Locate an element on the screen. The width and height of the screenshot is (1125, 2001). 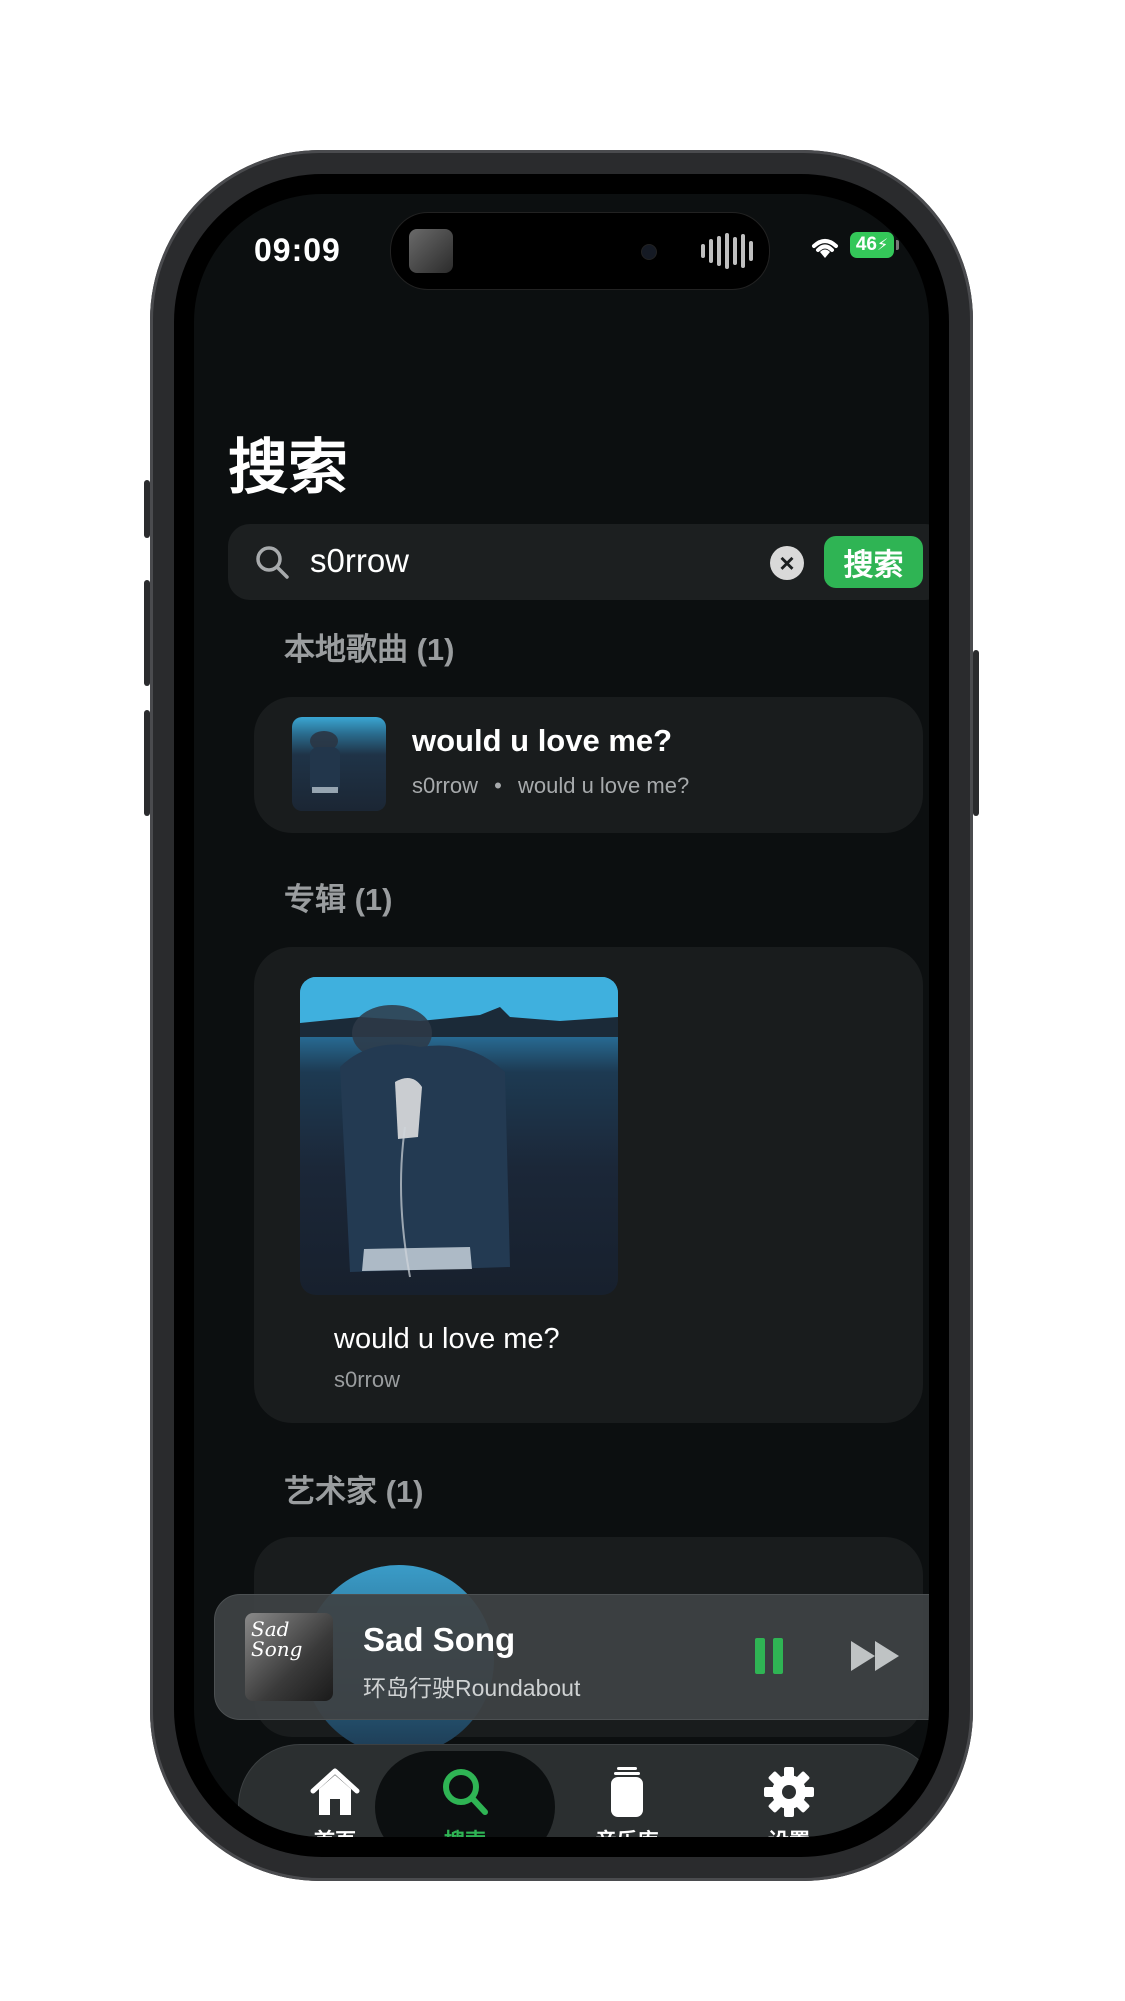
now-playing-art: Sad Song is located at coordinates (289, 1657).